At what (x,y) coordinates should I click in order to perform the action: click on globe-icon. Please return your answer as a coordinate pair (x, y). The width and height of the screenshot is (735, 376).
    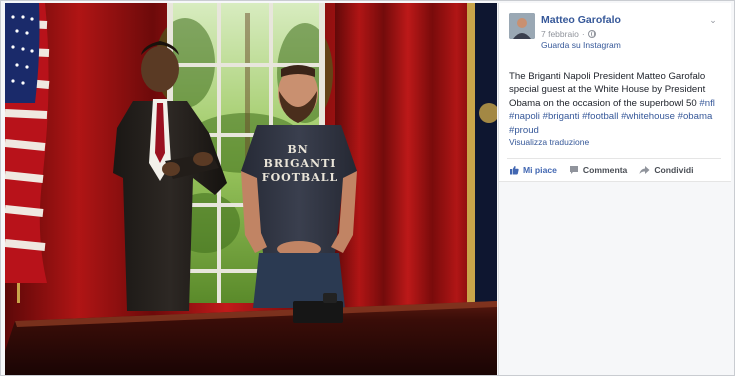
    Looking at the image, I should click on (591, 34).